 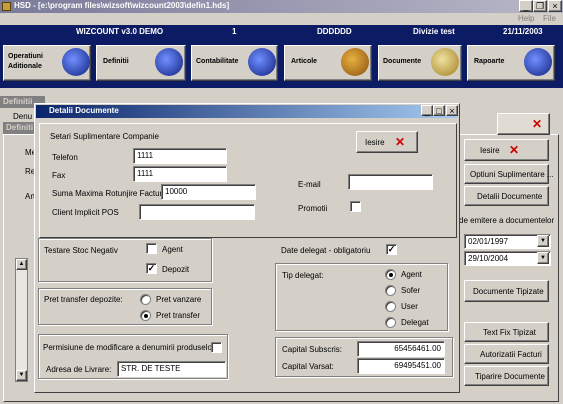 What do you see at coordinates (523, 124) in the screenshot?
I see `bg-iesire-partial-button: ✕` at bounding box center [523, 124].